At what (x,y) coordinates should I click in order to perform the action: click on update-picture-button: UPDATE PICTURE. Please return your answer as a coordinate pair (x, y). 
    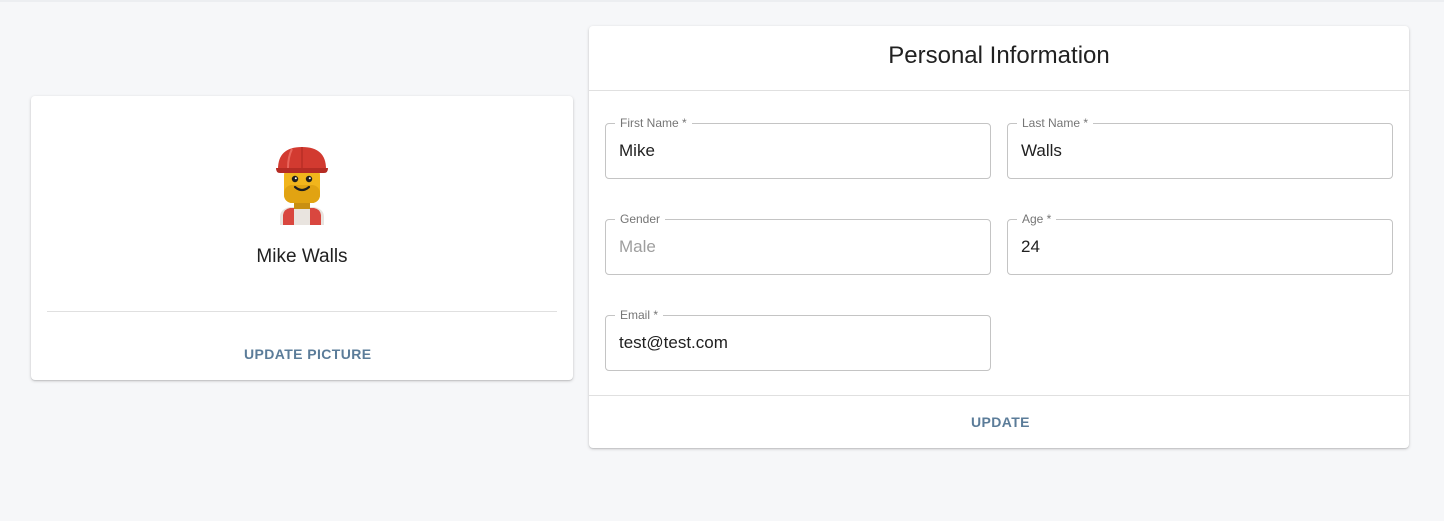
    Looking at the image, I should click on (307, 354).